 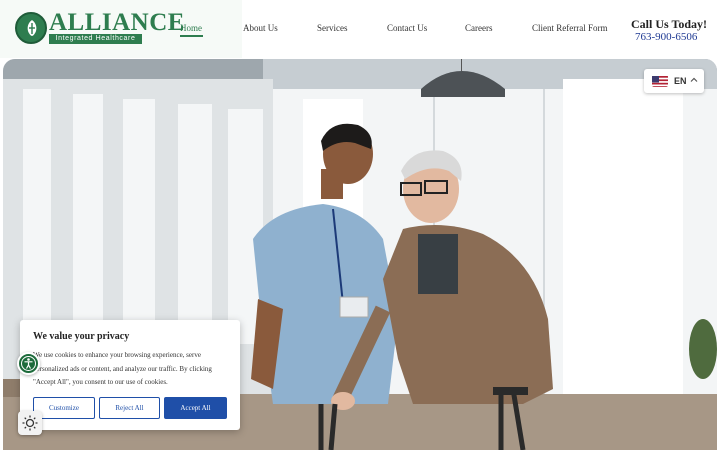 I want to click on us-flag-icon, so click(x=660, y=81).